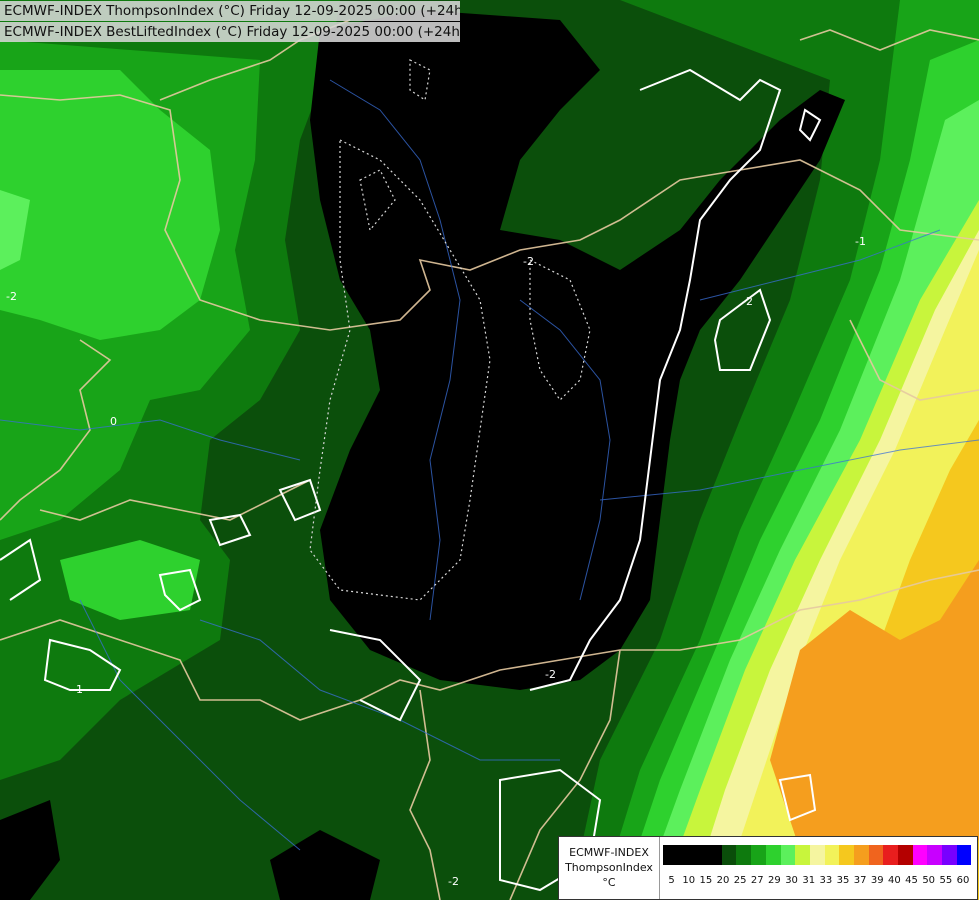  What do you see at coordinates (860, 880) in the screenshot?
I see `legend-tick-label: 37` at bounding box center [860, 880].